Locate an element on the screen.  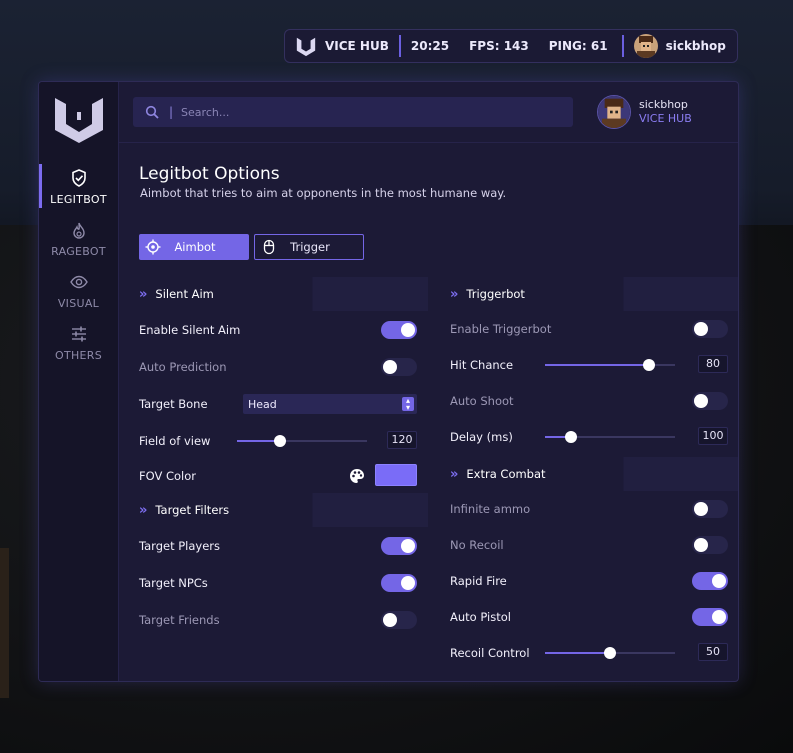
sidebar-item-label: OTHERS is located at coordinates (78, 355).